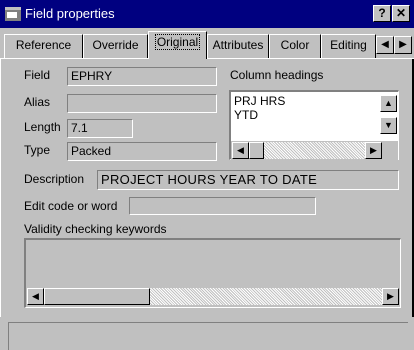  I want to click on validity-horizontal-scrollbar: ◀ ▶, so click(212, 296).